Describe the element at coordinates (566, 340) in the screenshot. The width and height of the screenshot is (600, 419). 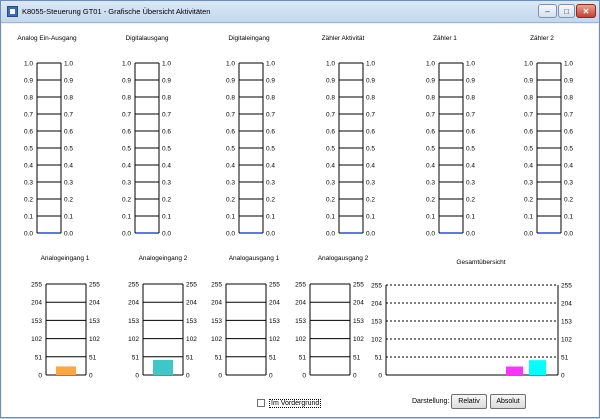
I see `chart-tick-label: 102` at that location.